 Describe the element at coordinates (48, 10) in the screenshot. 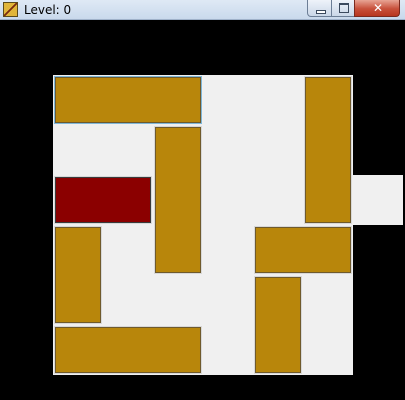

I see `window-title: Level: 0` at that location.